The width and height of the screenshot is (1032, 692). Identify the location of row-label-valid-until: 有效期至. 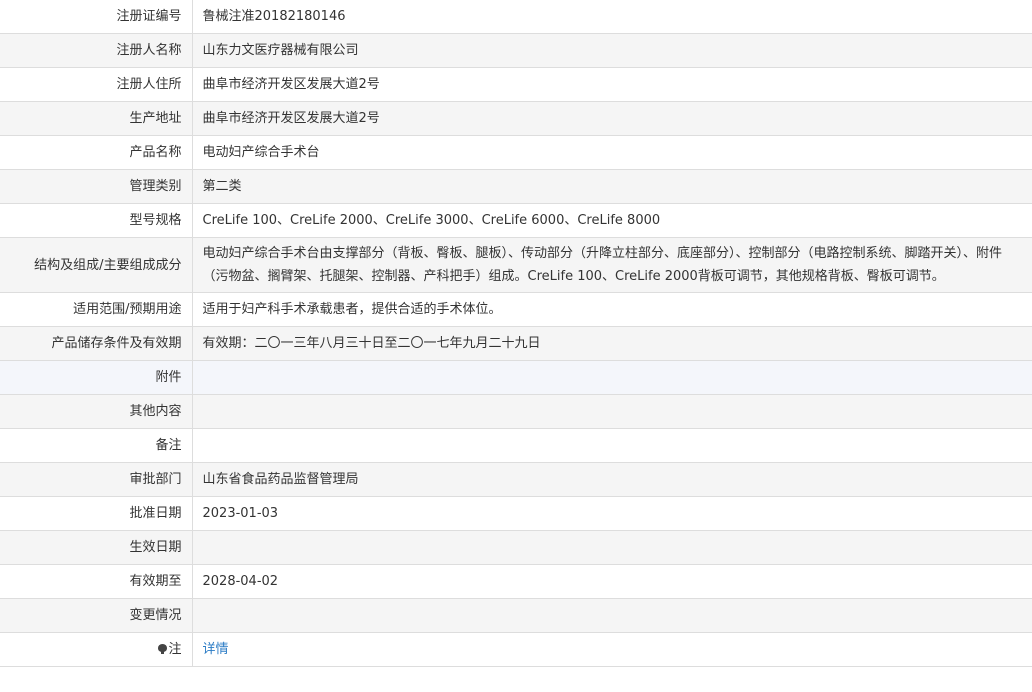
(96, 581).